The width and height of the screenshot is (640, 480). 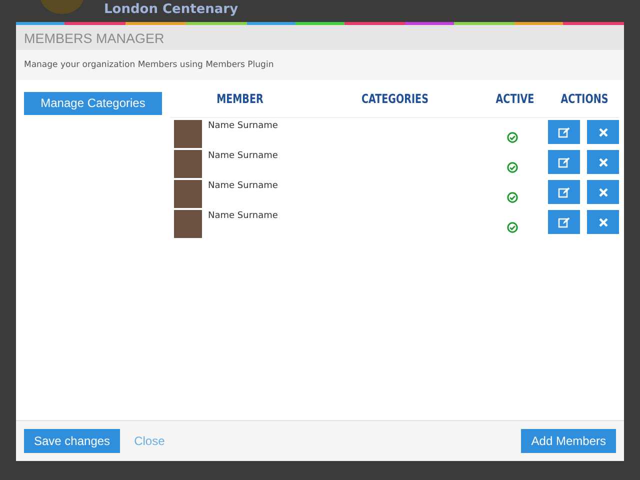 What do you see at coordinates (240, 99) in the screenshot?
I see `column-header: MEMBER` at bounding box center [240, 99].